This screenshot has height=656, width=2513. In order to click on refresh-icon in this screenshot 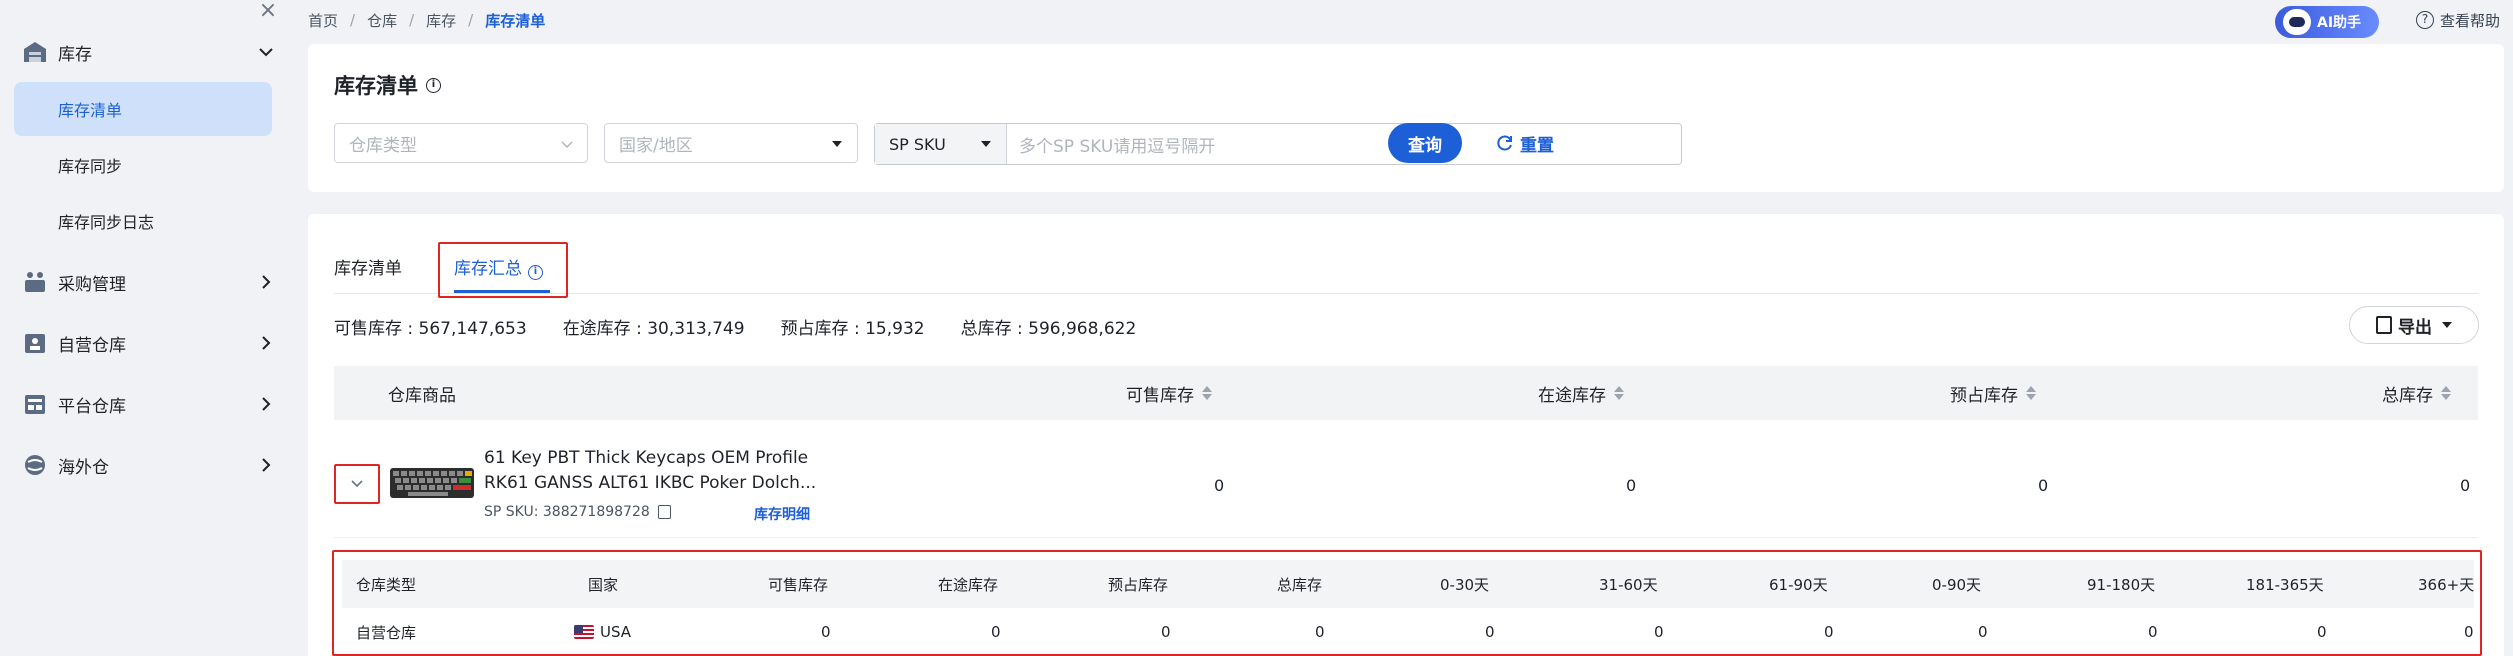, I will do `click(1504, 143)`.